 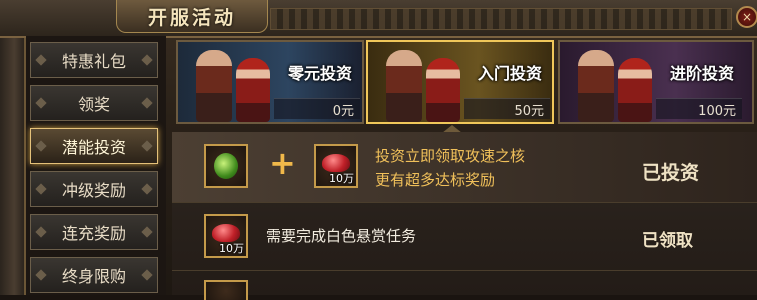 I want to click on title-plate: 开服活动, so click(x=192, y=16).